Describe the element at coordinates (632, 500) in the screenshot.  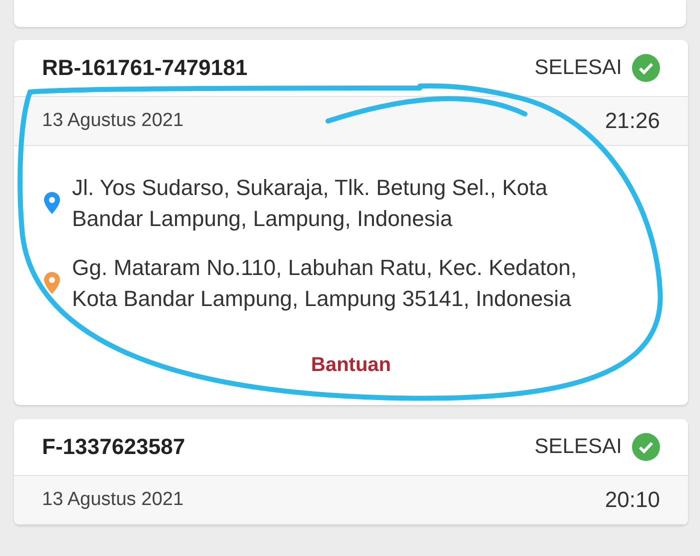
I see `order-time: 20:10` at that location.